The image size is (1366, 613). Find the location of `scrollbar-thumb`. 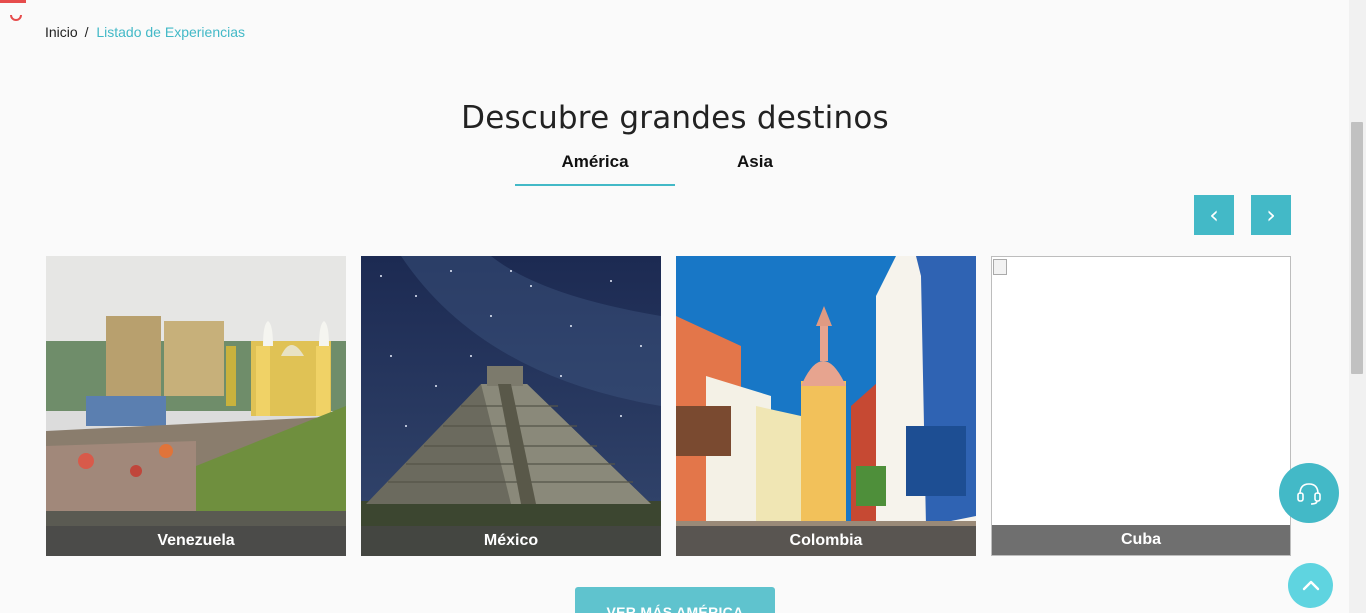

scrollbar-thumb is located at coordinates (1357, 248).